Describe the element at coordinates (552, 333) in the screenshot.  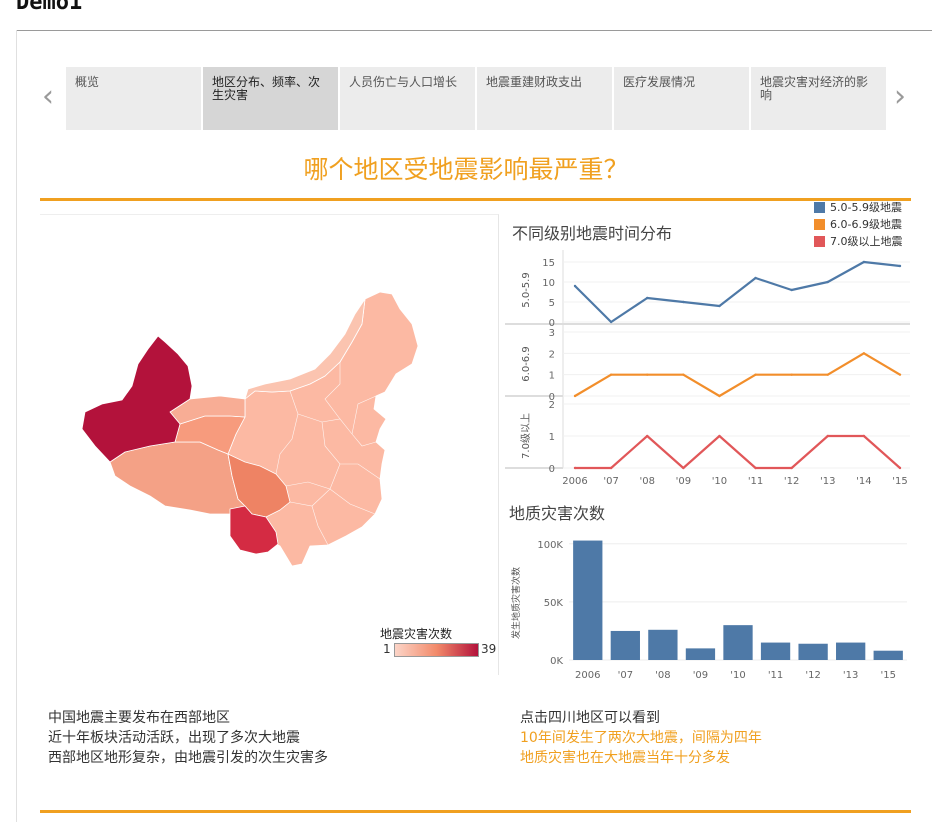
I see `y-tick-label: 3` at that location.